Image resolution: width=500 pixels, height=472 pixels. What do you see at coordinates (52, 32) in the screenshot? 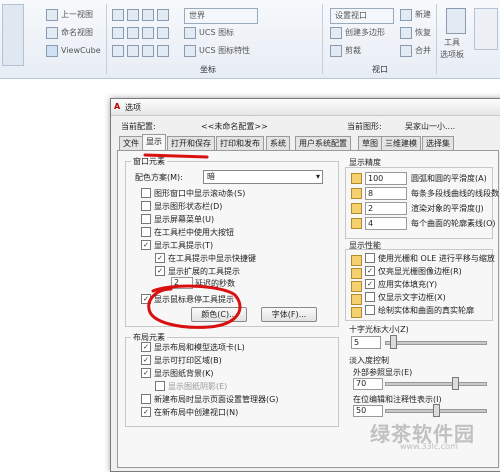
I see `named-view-icon` at bounding box center [52, 32].